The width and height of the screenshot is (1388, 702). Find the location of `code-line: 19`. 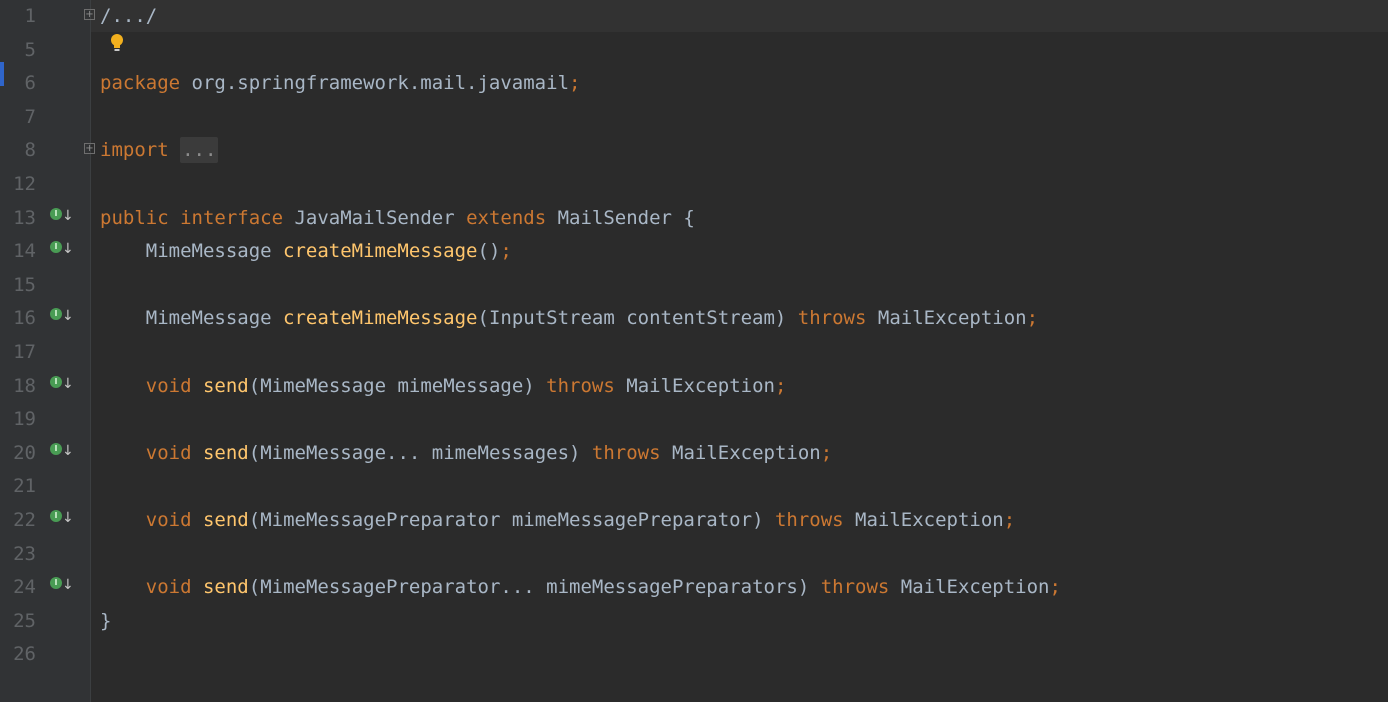

code-line: 19 is located at coordinates (694, 419).